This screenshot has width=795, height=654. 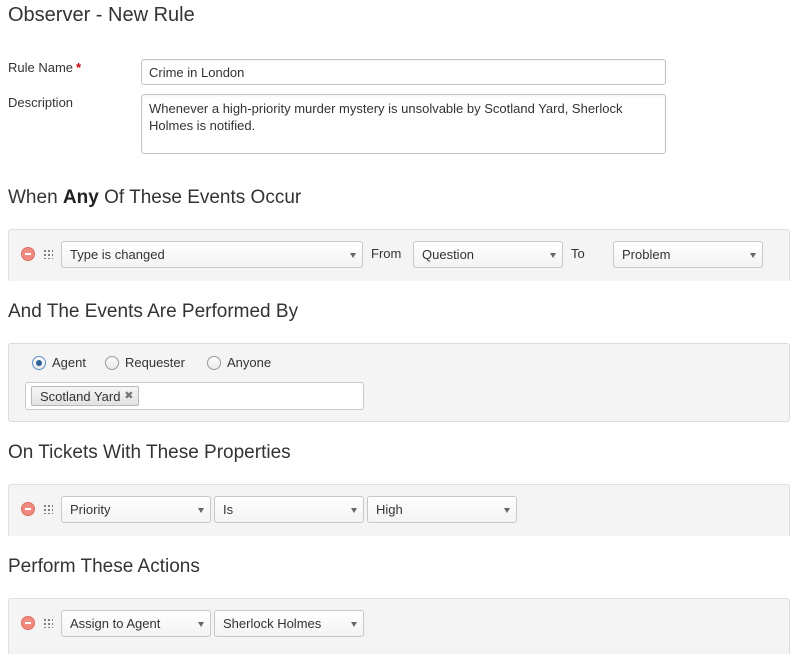 I want to click on event-type-select: Type is changed, so click(x=212, y=254).